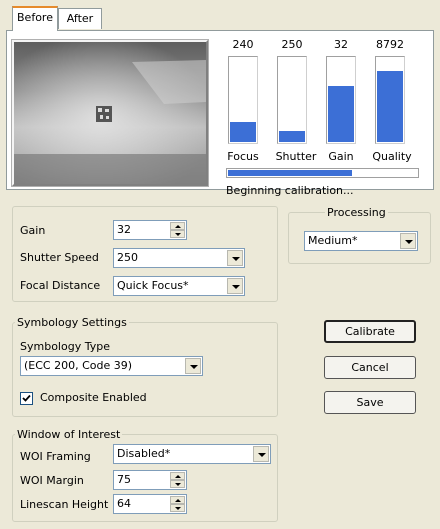 This screenshot has height=529, width=440. I want to click on gain-decrement-button, so click(177, 234).